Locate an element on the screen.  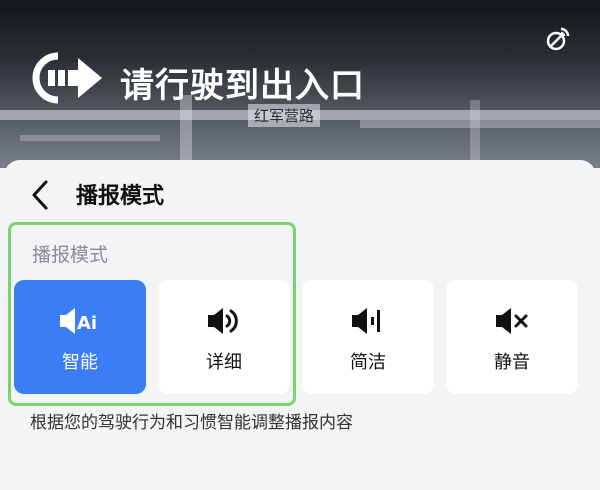
exit-turn-icon is located at coordinates (67, 78).